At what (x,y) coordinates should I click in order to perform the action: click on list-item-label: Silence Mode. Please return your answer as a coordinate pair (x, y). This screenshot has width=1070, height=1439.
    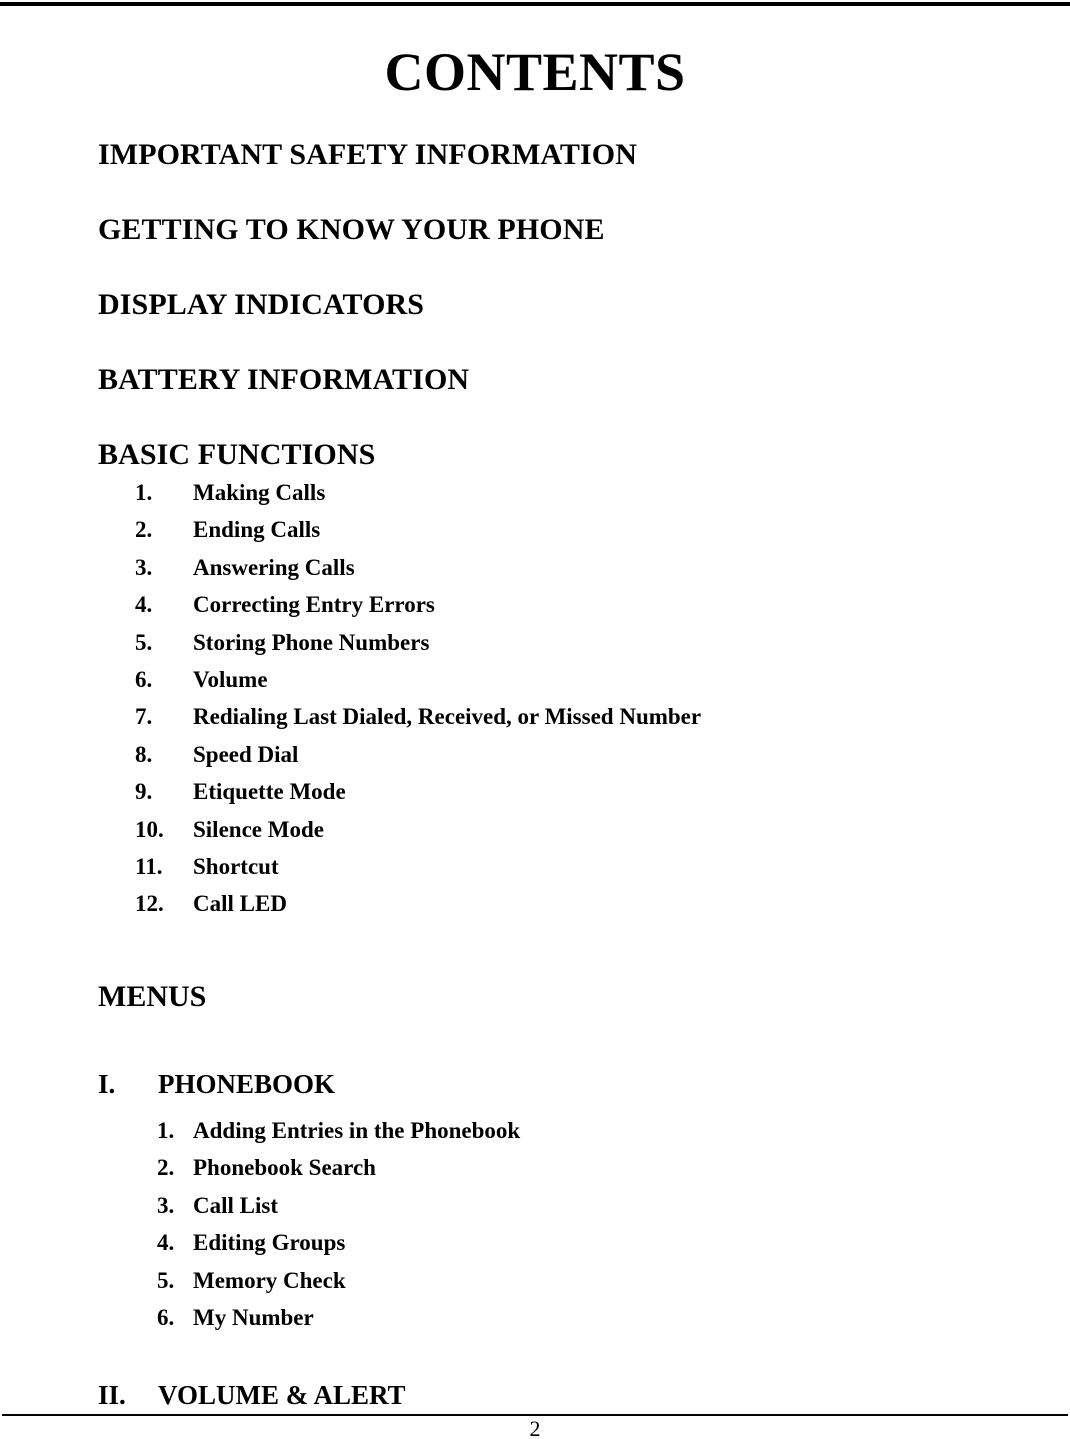
    Looking at the image, I should click on (258, 829).